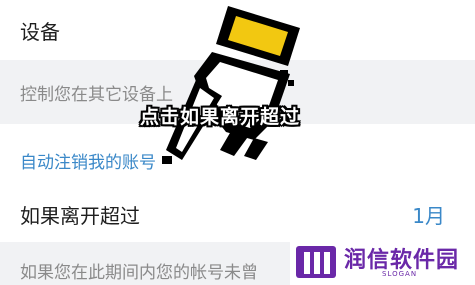  What do you see at coordinates (88, 163) in the screenshot?
I see `section-title: 自动注销我的账号` at bounding box center [88, 163].